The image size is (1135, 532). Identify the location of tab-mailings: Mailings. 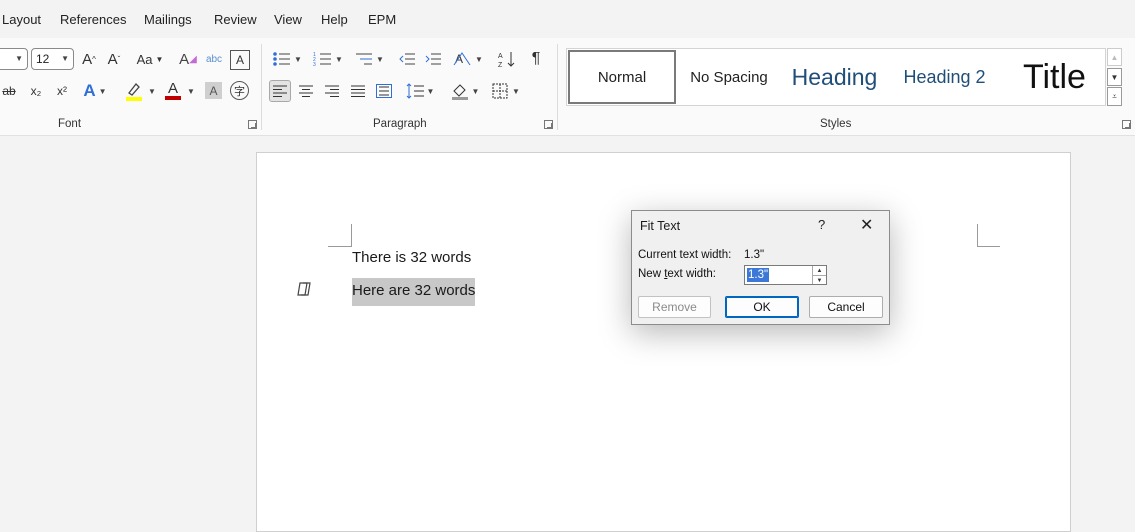
(168, 19).